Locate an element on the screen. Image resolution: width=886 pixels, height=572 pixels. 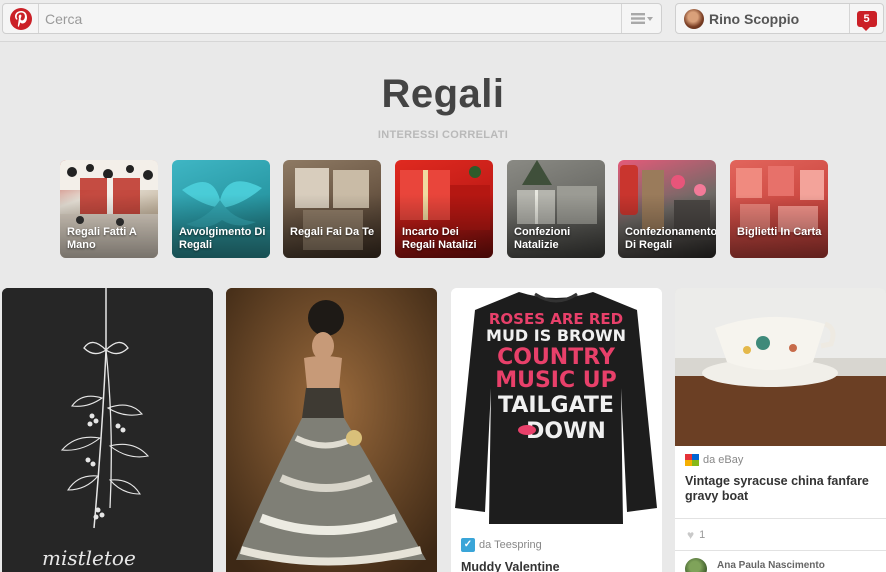
interest-label: Regali Fai Da Te is located at coordinates (332, 232).